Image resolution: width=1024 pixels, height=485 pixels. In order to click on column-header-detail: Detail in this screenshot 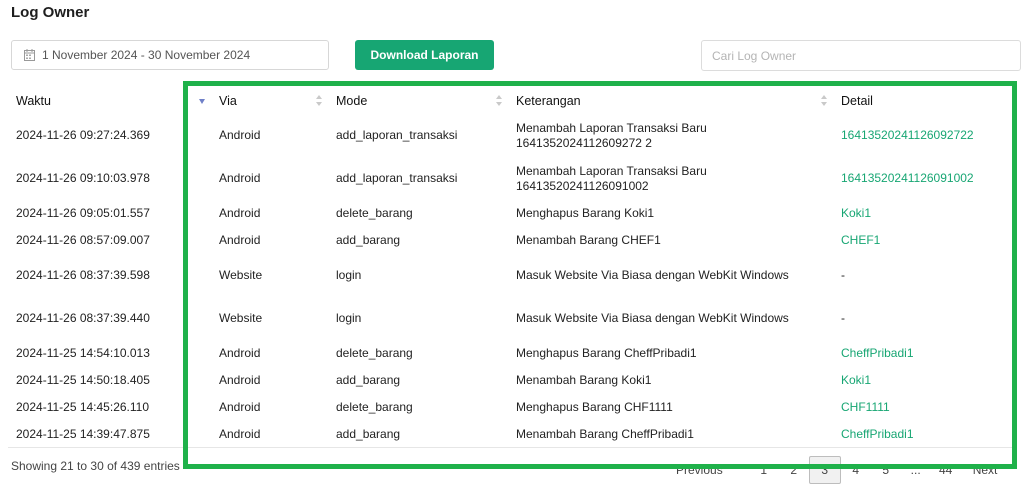, I will do `click(924, 101)`.